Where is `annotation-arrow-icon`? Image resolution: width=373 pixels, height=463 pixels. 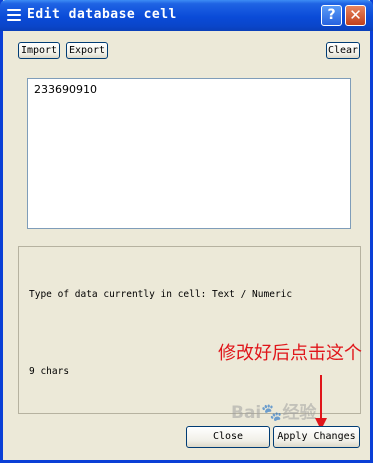
annotation-arrow-icon is located at coordinates (321, 397).